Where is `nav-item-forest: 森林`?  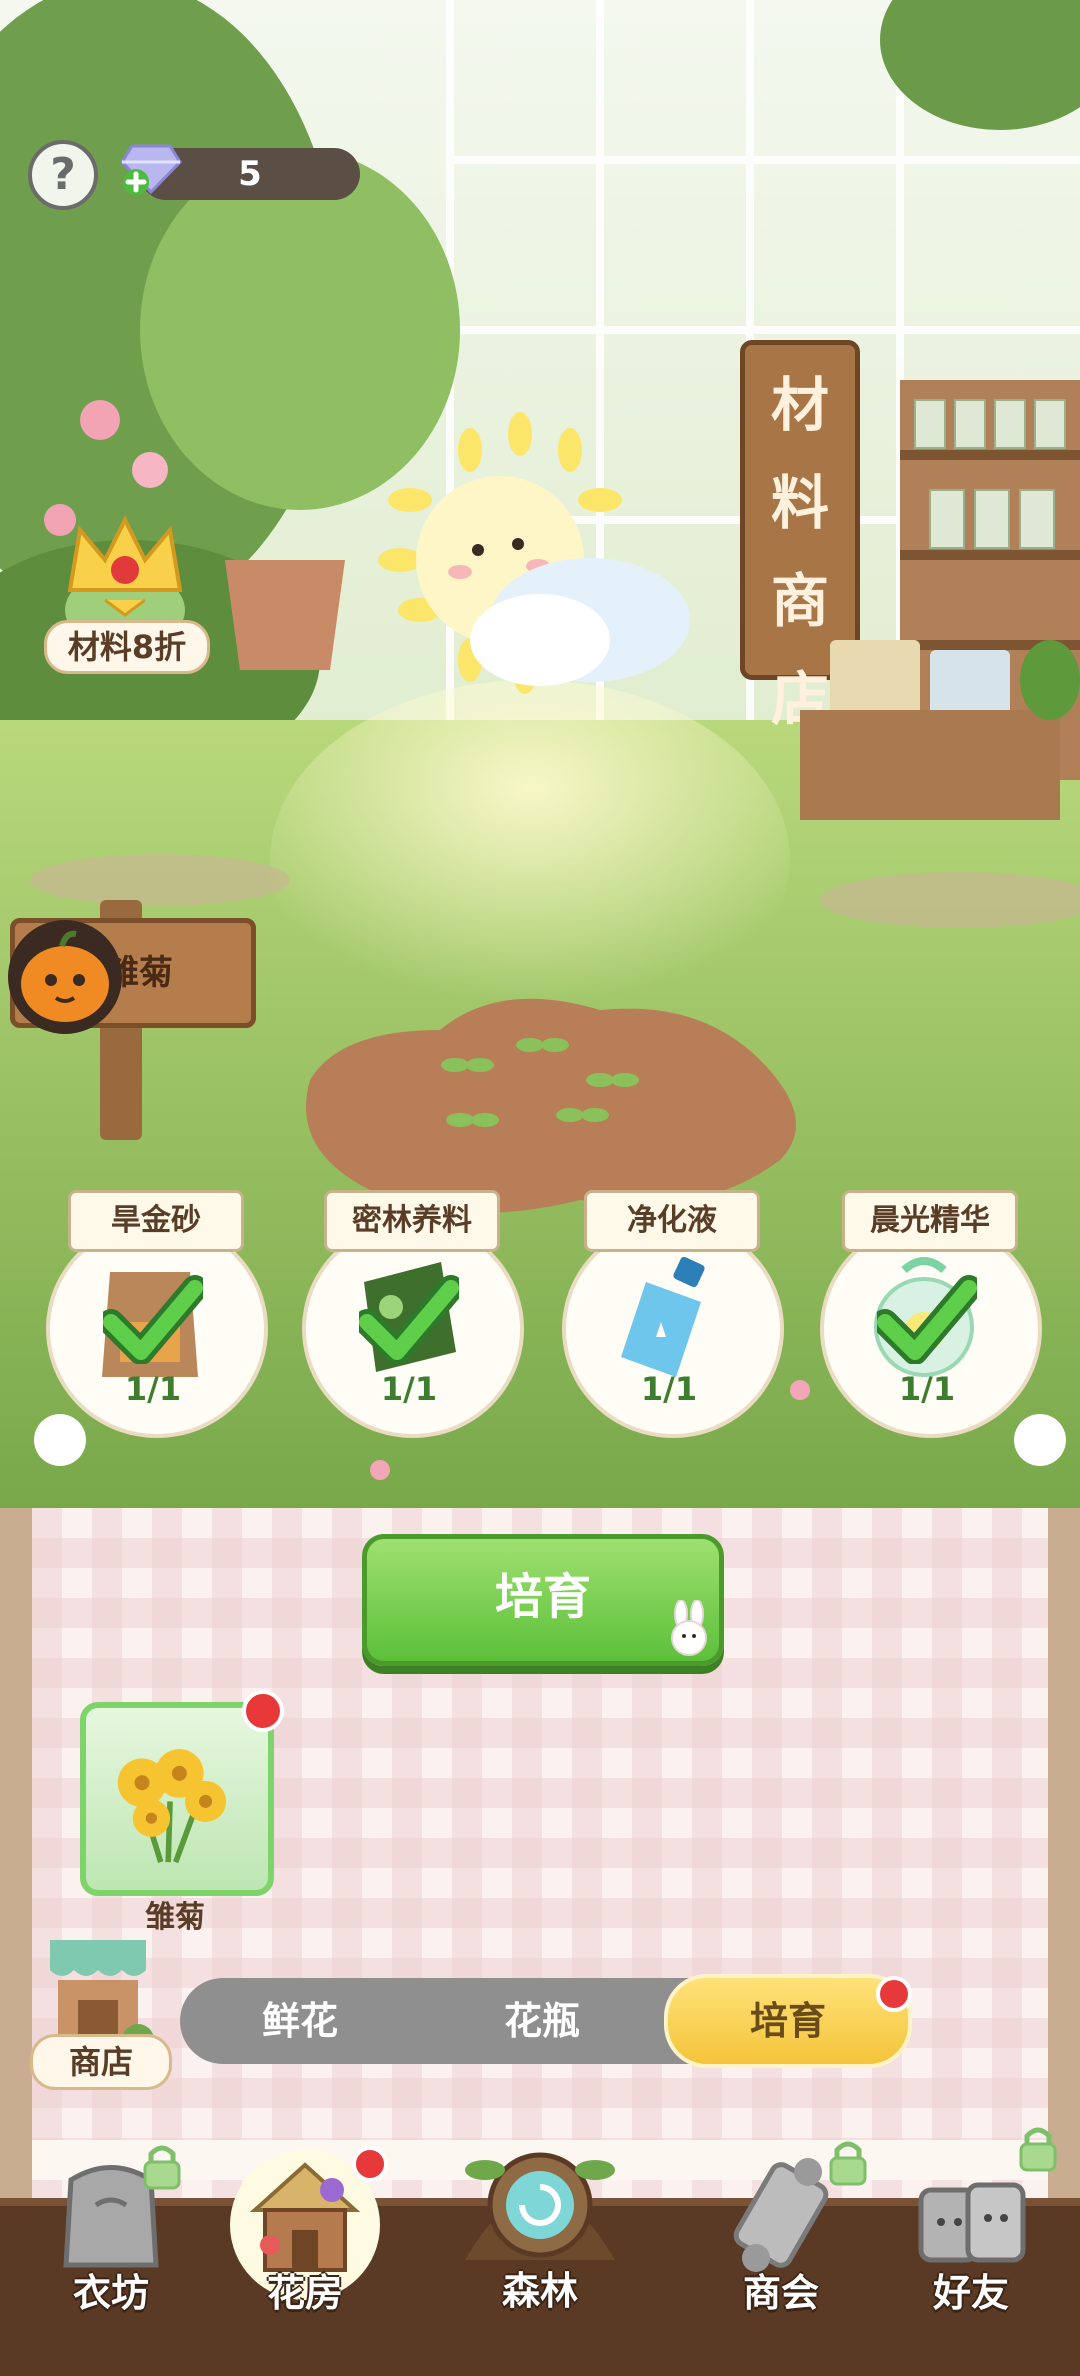 nav-item-forest: 森林 is located at coordinates (540, 2211).